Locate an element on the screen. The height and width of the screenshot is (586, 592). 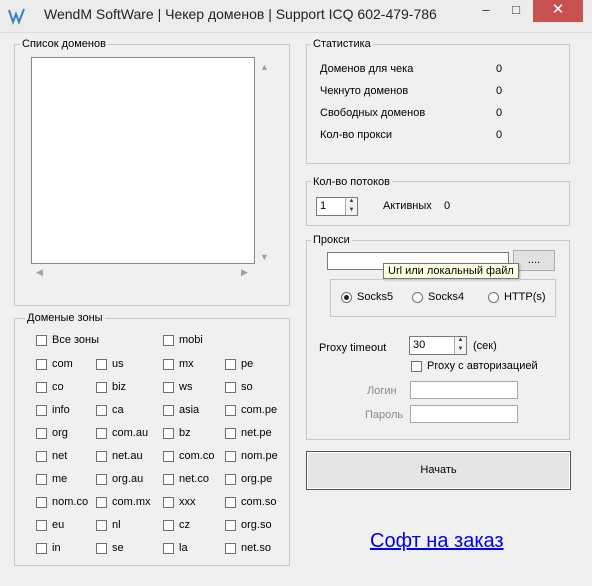
stat-name-domains-to-check: Доменов для чека is located at coordinates (367, 69).